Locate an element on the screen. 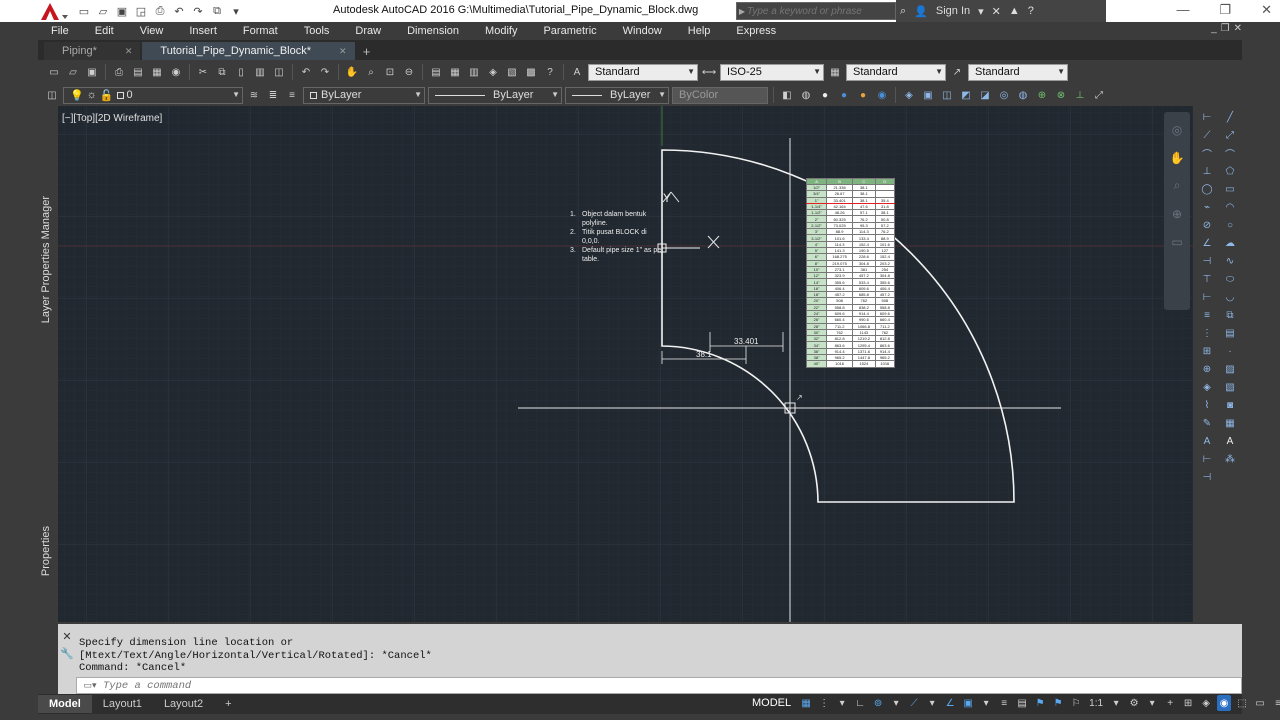 The width and height of the screenshot is (1280, 720). orbit-icon: ⊕ is located at coordinates (1177, 213).